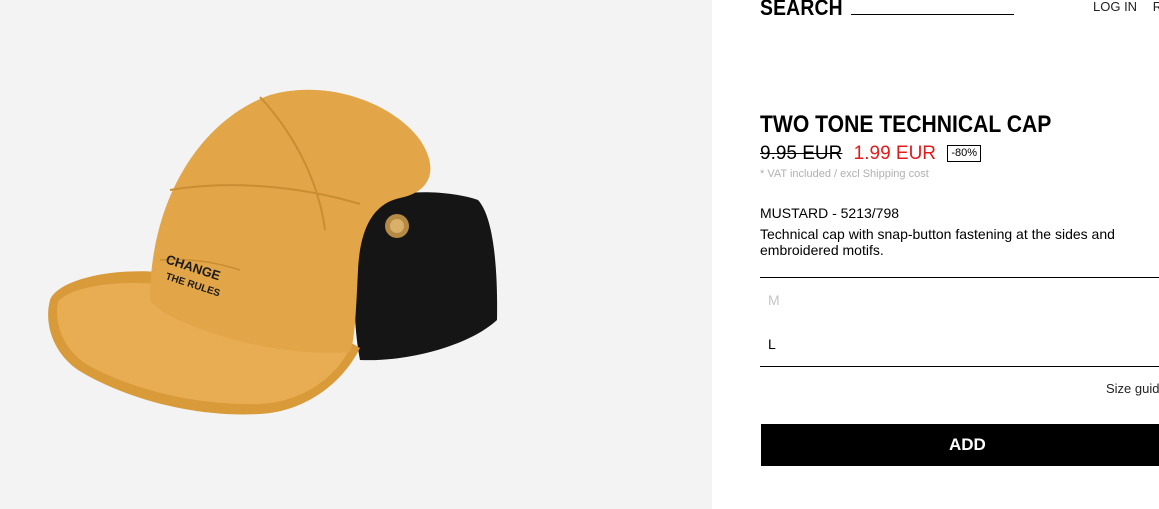 Image resolution: width=1159 pixels, height=509 pixels. What do you see at coordinates (844, 174) in the screenshot?
I see `vat-note: * VAT included / excl Shipping cost` at bounding box center [844, 174].